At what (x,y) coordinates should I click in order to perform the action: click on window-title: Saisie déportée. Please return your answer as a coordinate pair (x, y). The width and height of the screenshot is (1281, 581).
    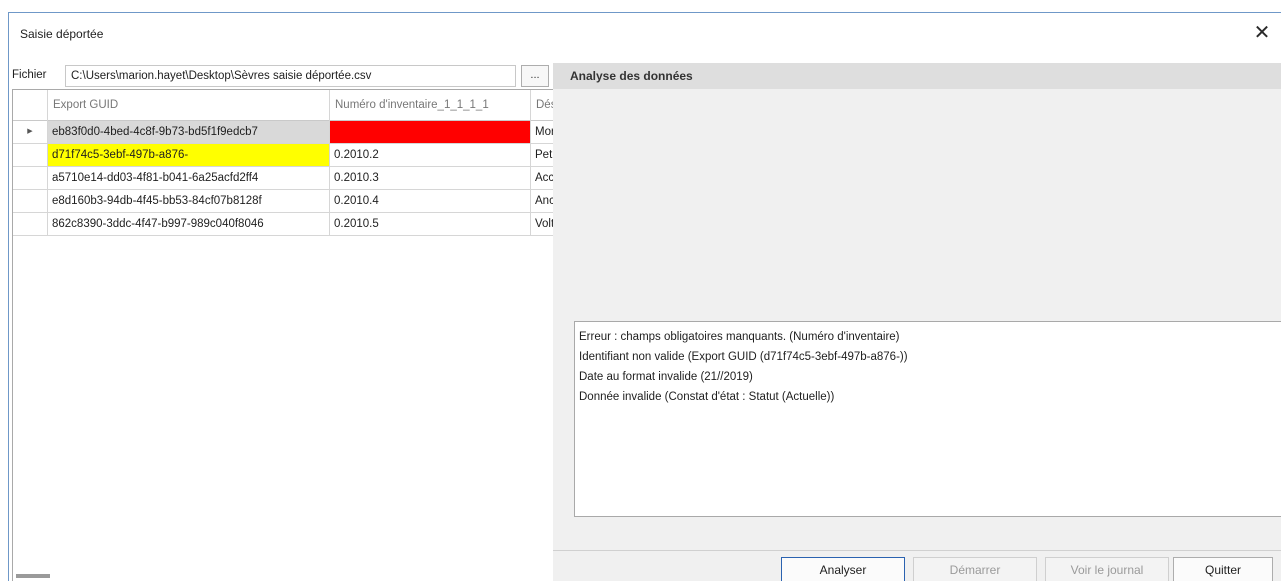
    Looking at the image, I should click on (62, 34).